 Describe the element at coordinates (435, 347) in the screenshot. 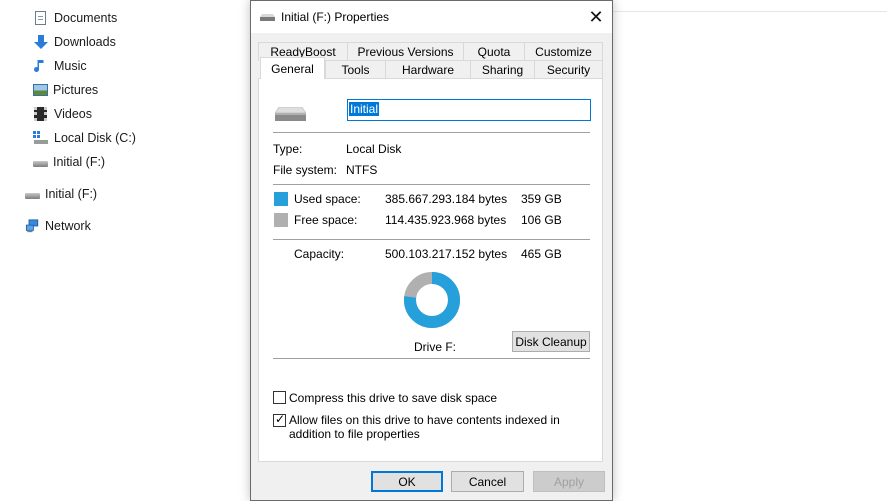

I see `drive-letter-label: Drive F:` at that location.